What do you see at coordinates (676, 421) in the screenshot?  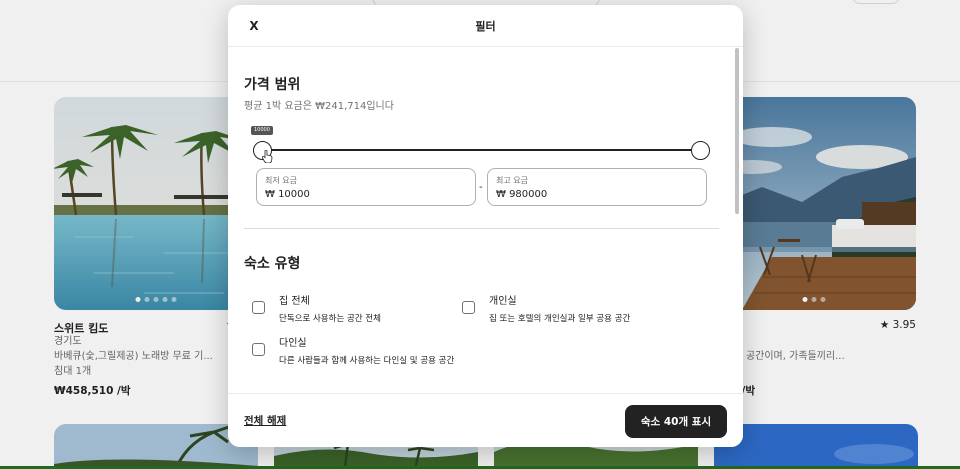 I see `show-listings-button: 숙소 40개 표시` at bounding box center [676, 421].